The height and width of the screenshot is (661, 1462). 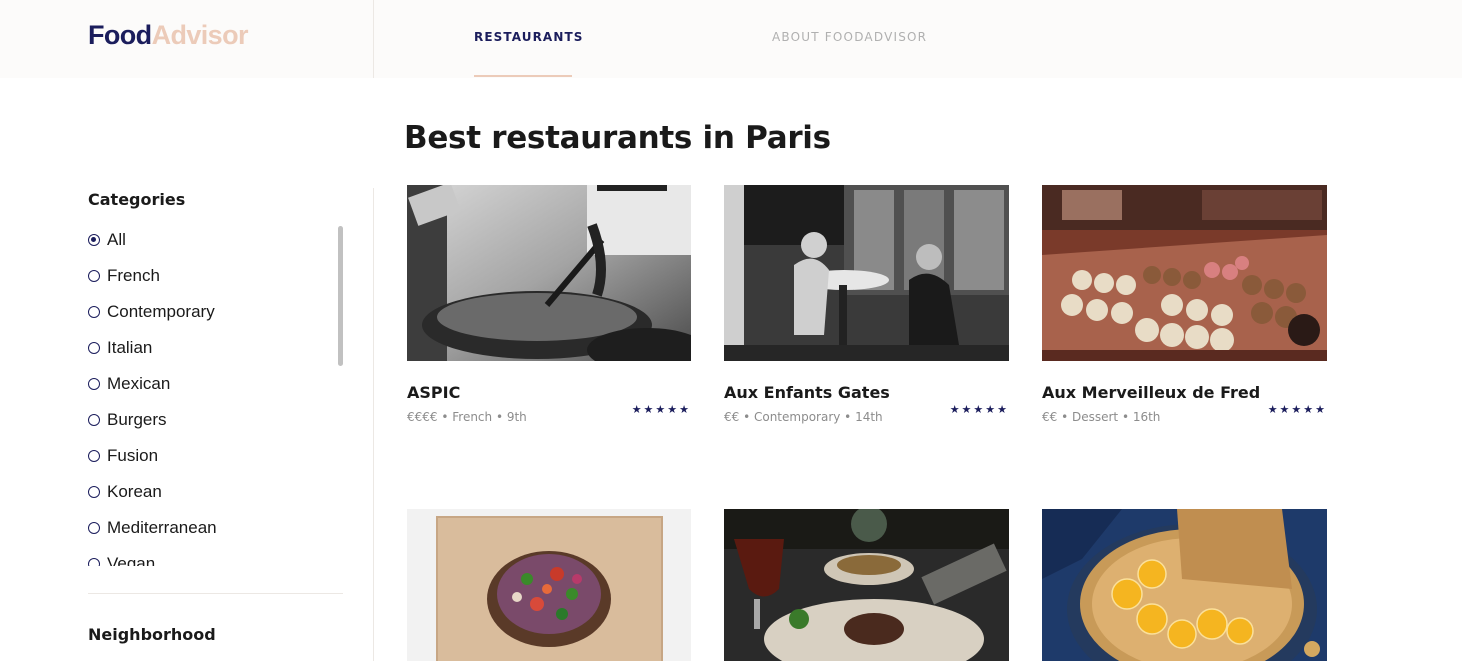 I want to click on nav-restaurants-link: RESTAURANTS, so click(x=529, y=37).